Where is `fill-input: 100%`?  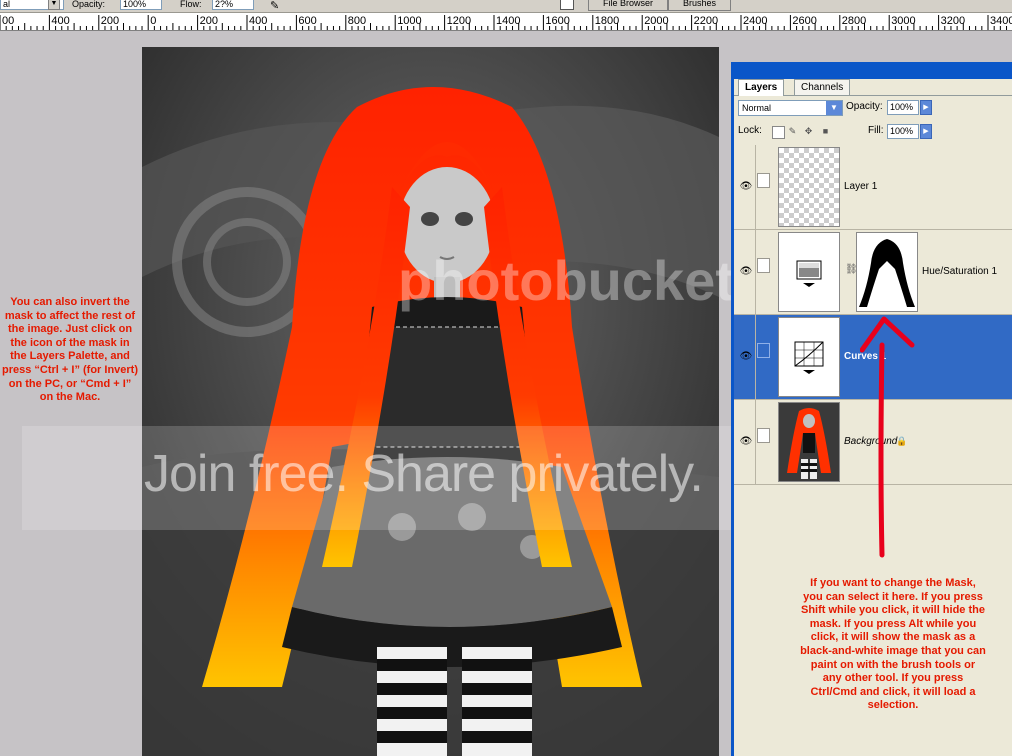 fill-input: 100% is located at coordinates (903, 131).